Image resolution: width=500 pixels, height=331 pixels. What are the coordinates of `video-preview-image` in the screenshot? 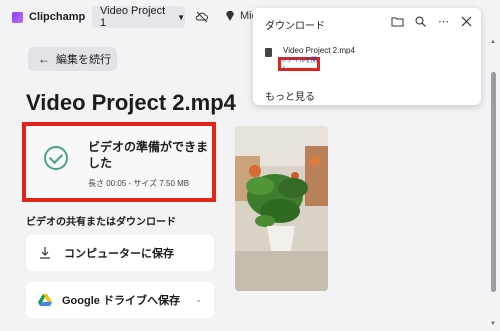 It's located at (281, 208).